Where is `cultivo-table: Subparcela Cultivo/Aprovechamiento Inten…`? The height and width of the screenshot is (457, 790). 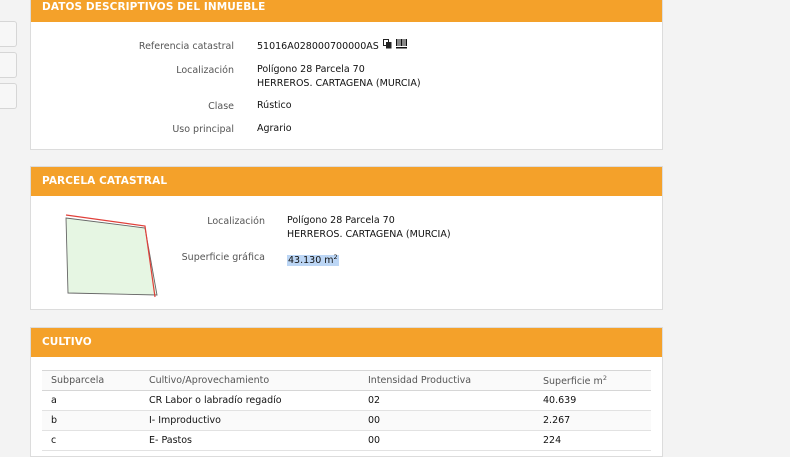
cultivo-table: Subparcela Cultivo/Aprovechamiento Inten… is located at coordinates (346, 410).